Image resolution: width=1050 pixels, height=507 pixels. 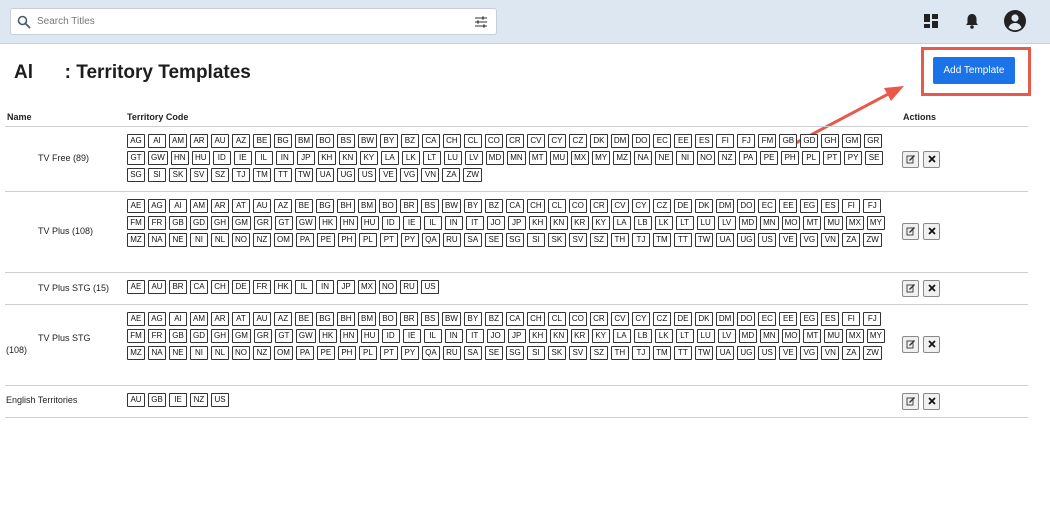 What do you see at coordinates (409, 319) in the screenshot?
I see `territory-code-chip: BR` at bounding box center [409, 319].